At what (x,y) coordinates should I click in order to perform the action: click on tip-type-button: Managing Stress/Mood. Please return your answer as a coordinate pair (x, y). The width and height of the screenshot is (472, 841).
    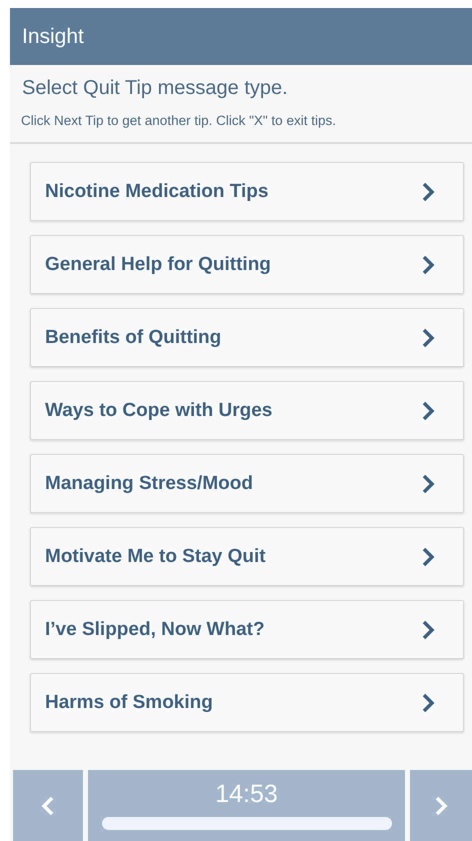
    Looking at the image, I should click on (247, 483).